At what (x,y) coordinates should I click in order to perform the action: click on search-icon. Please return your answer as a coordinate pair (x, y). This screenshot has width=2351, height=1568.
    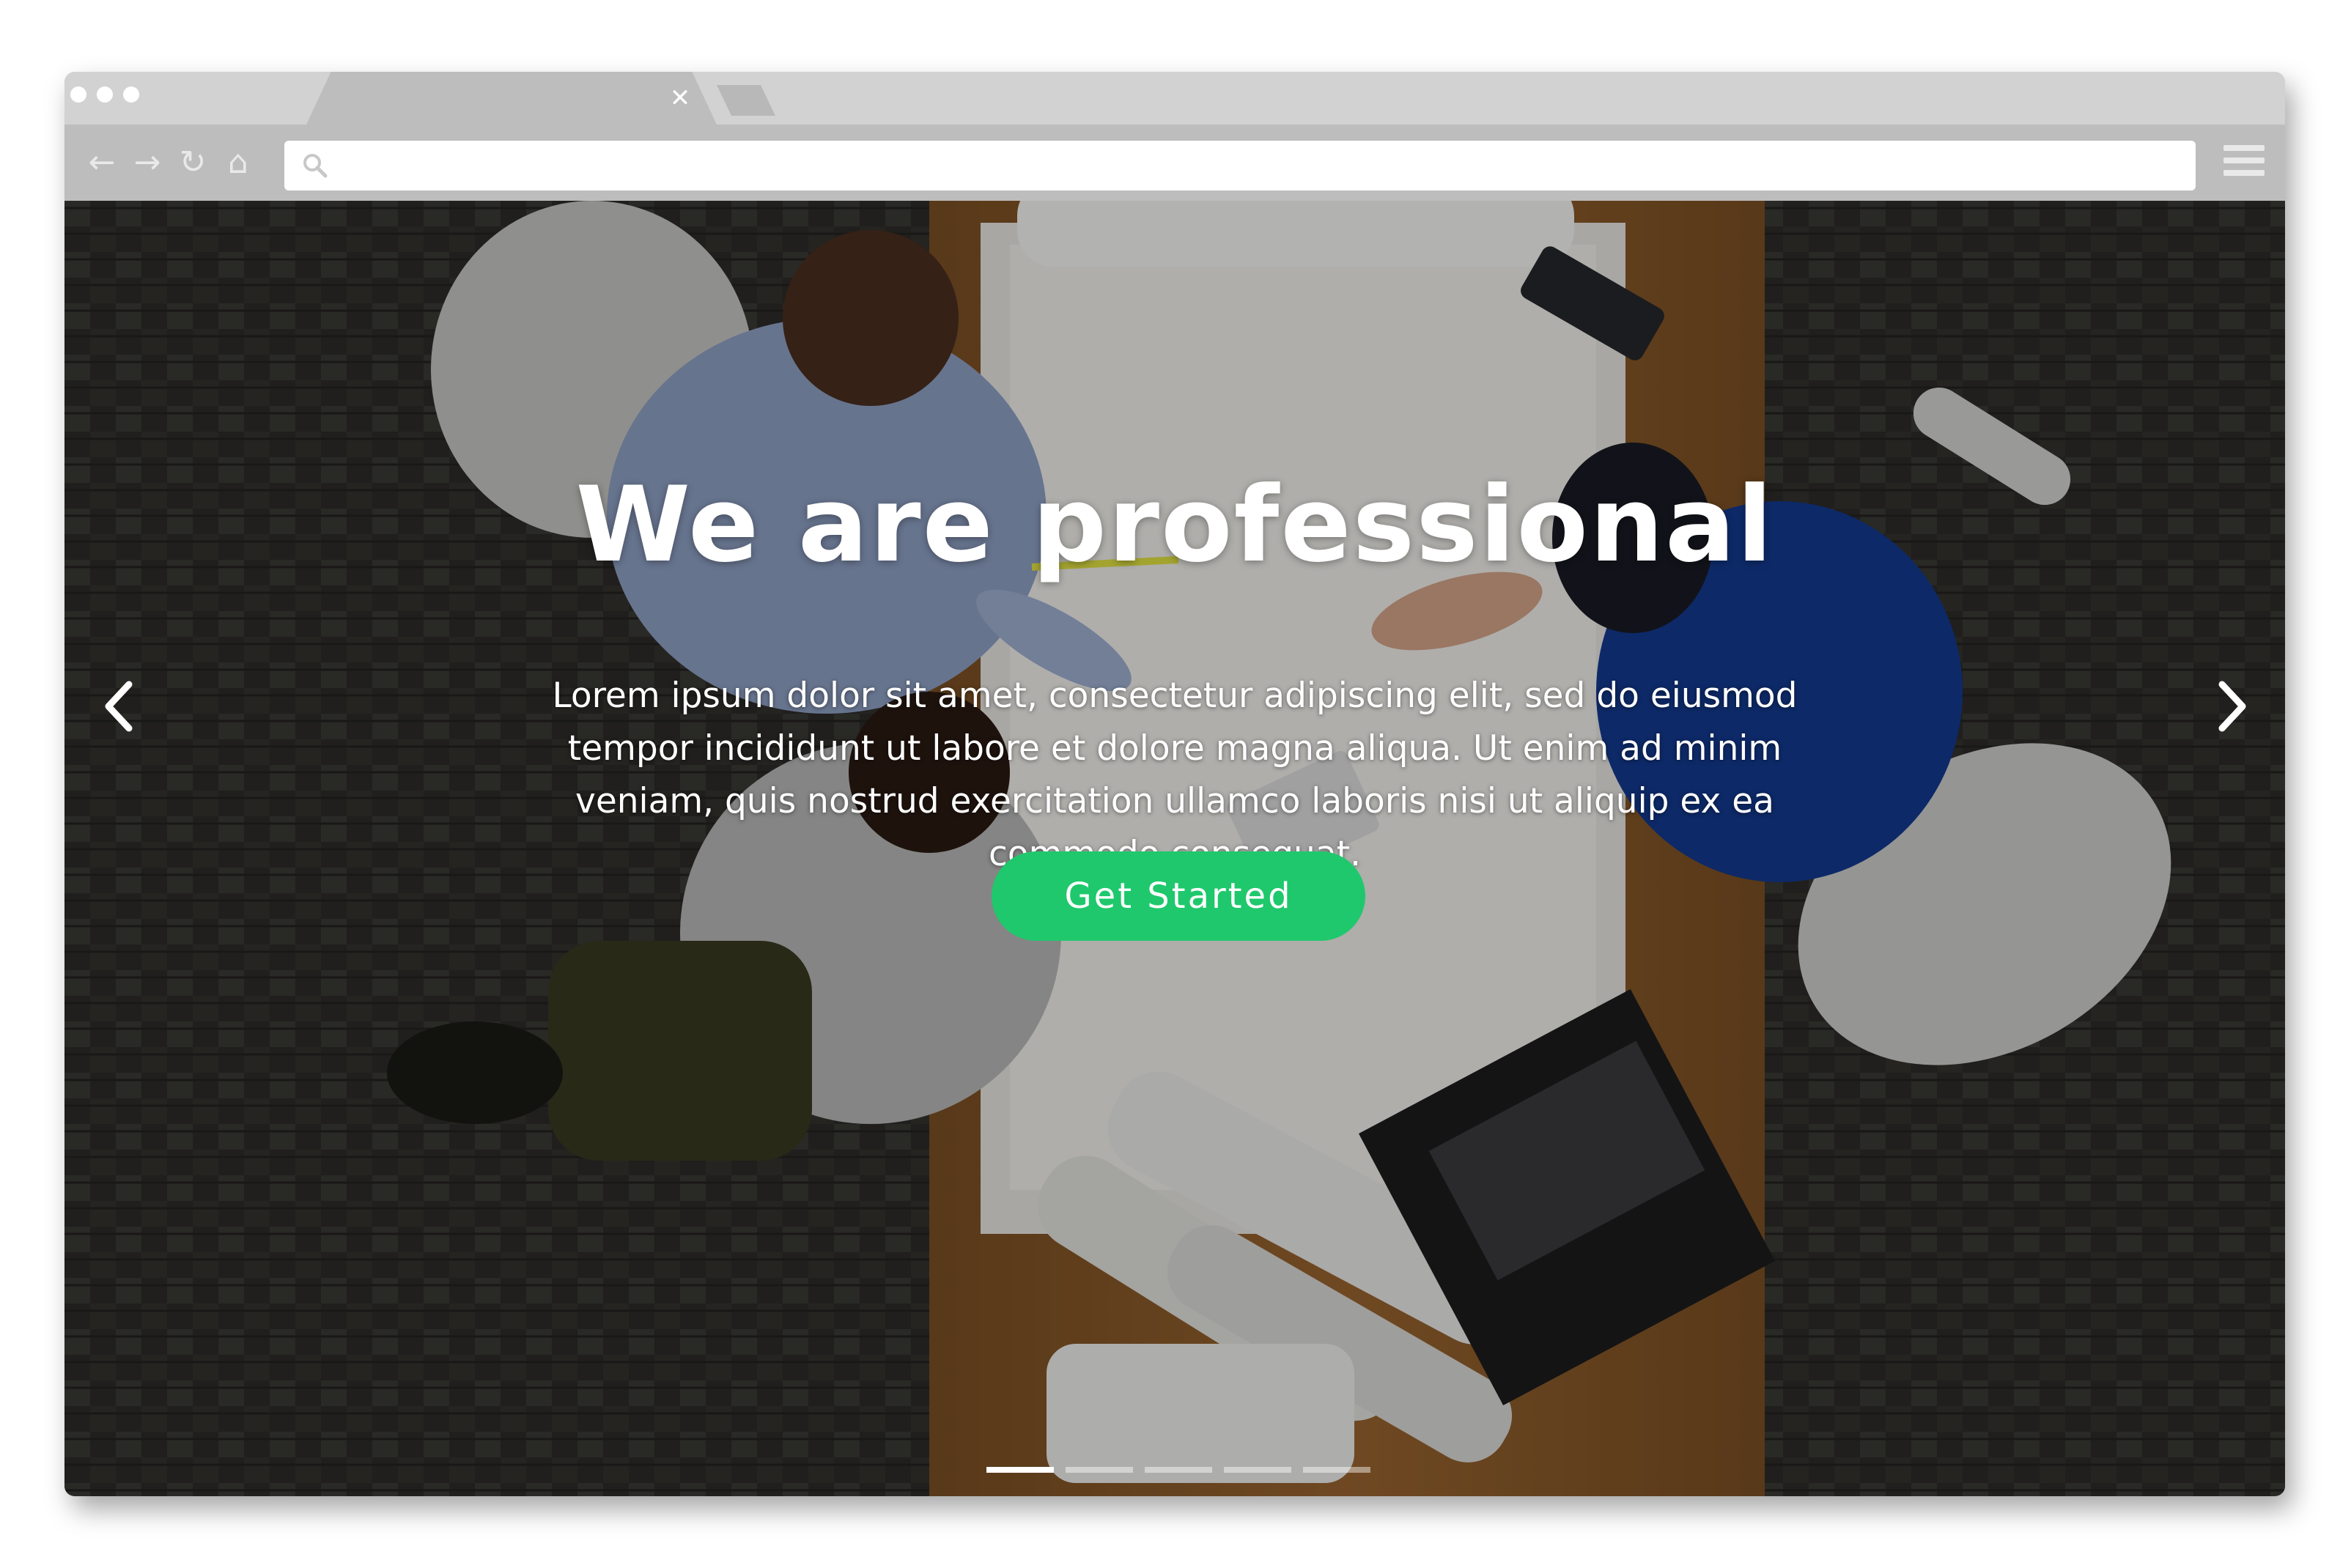
    Looking at the image, I should click on (315, 166).